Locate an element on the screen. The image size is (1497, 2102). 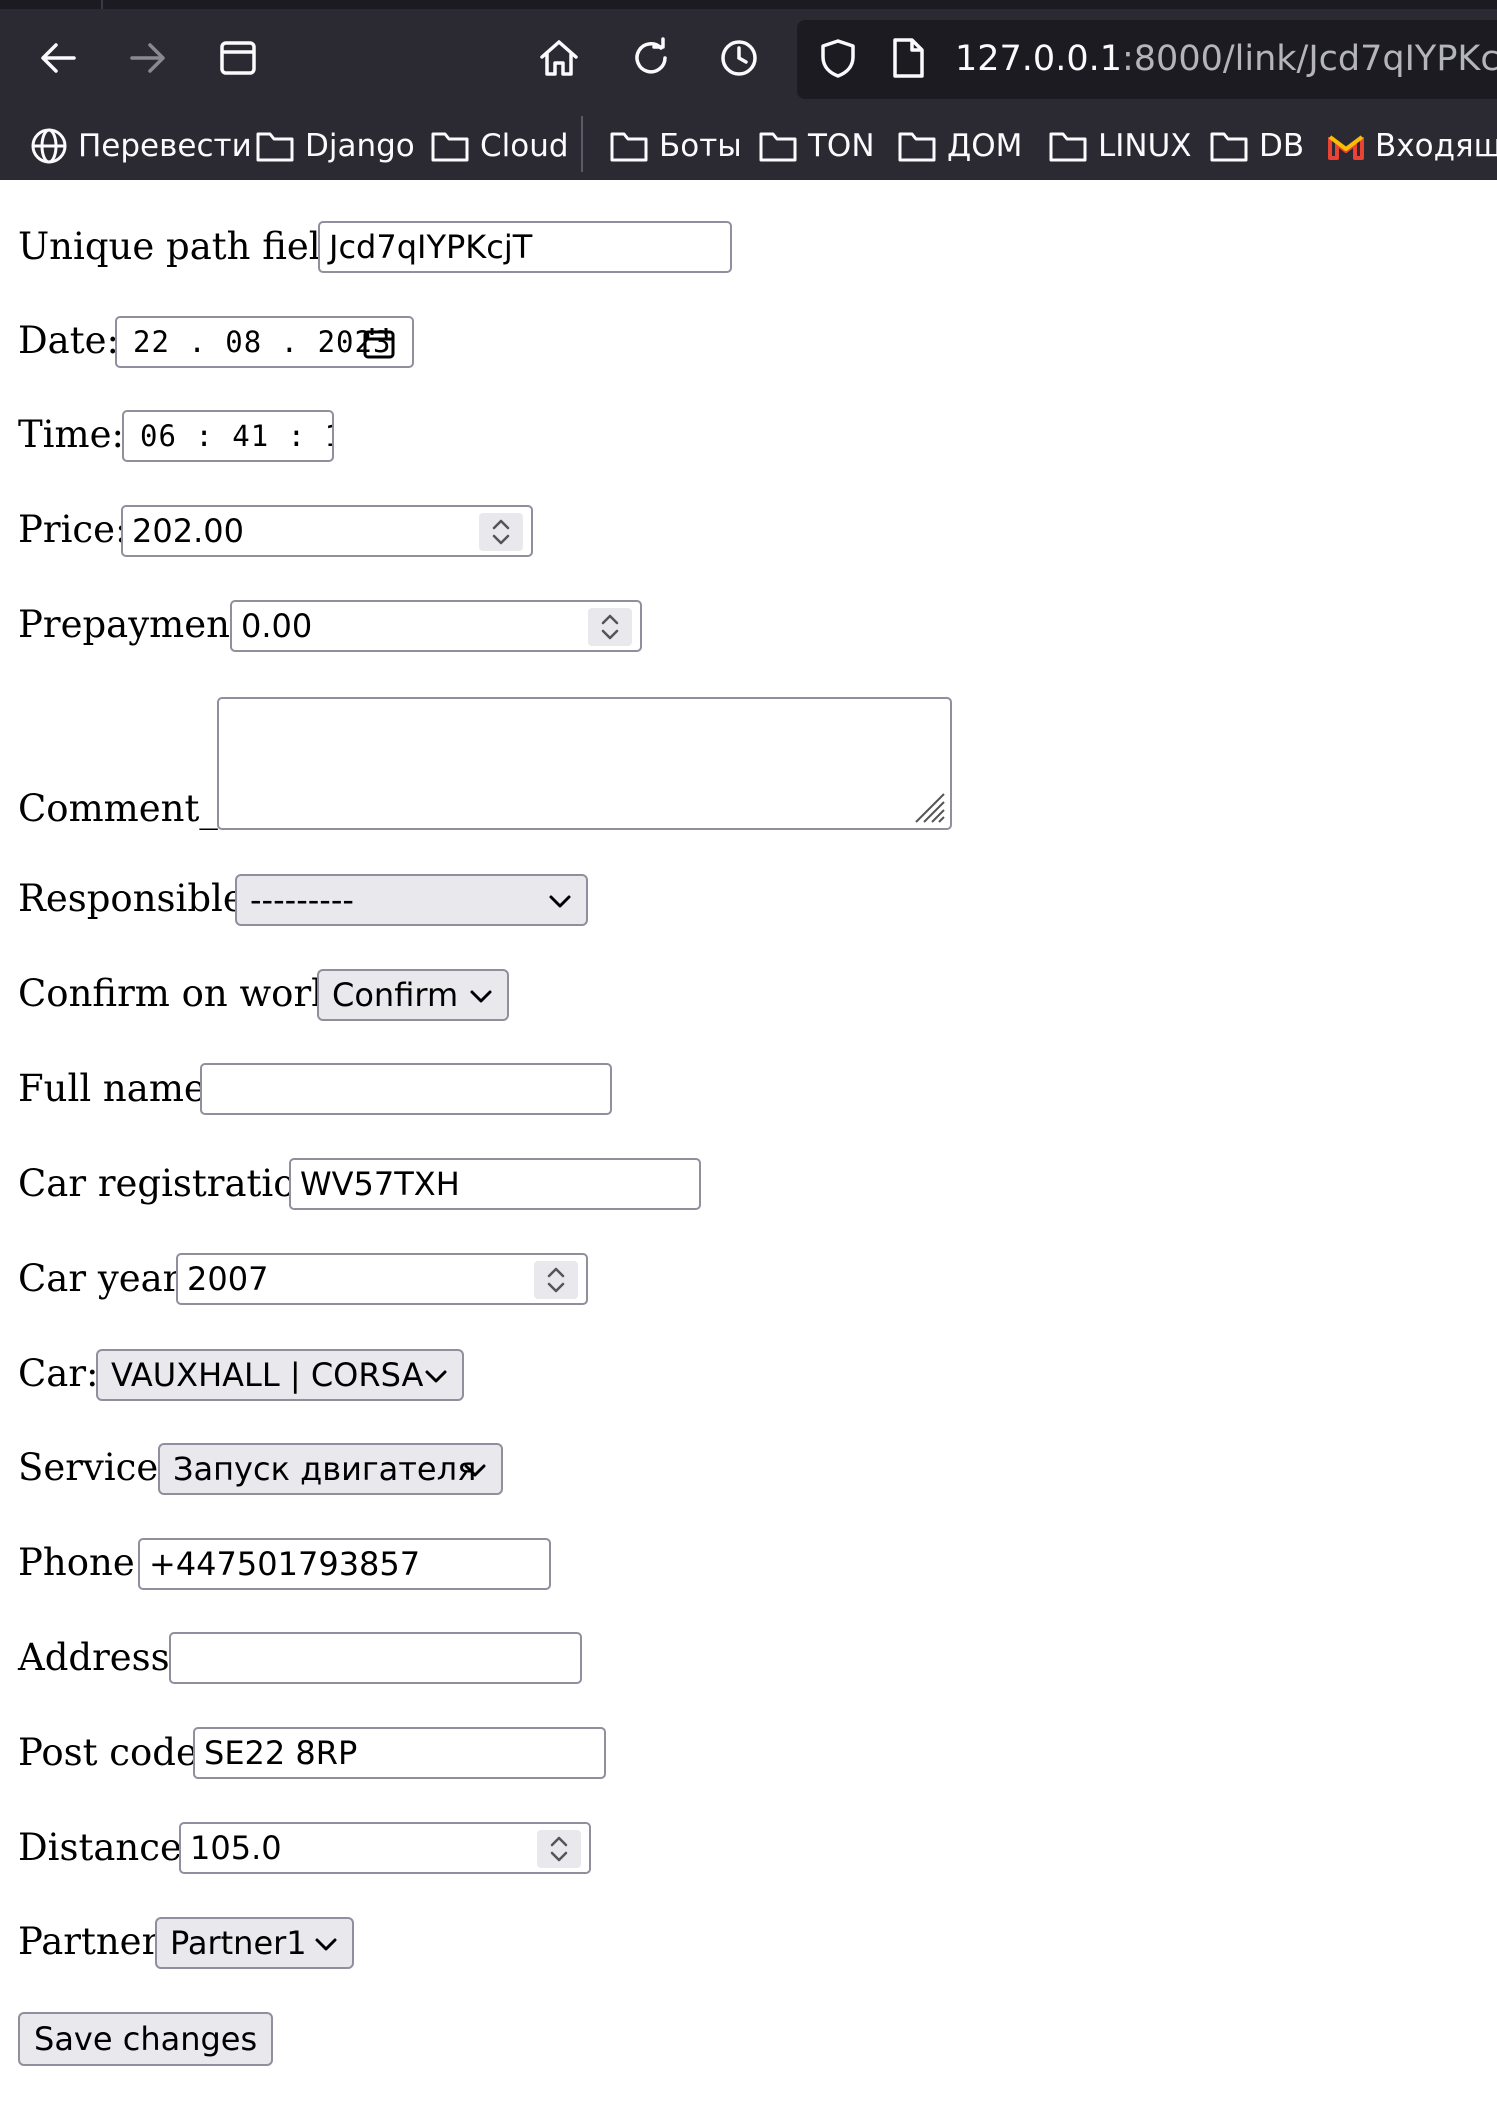
bookmark-label: Боты is located at coordinates (700, 146).